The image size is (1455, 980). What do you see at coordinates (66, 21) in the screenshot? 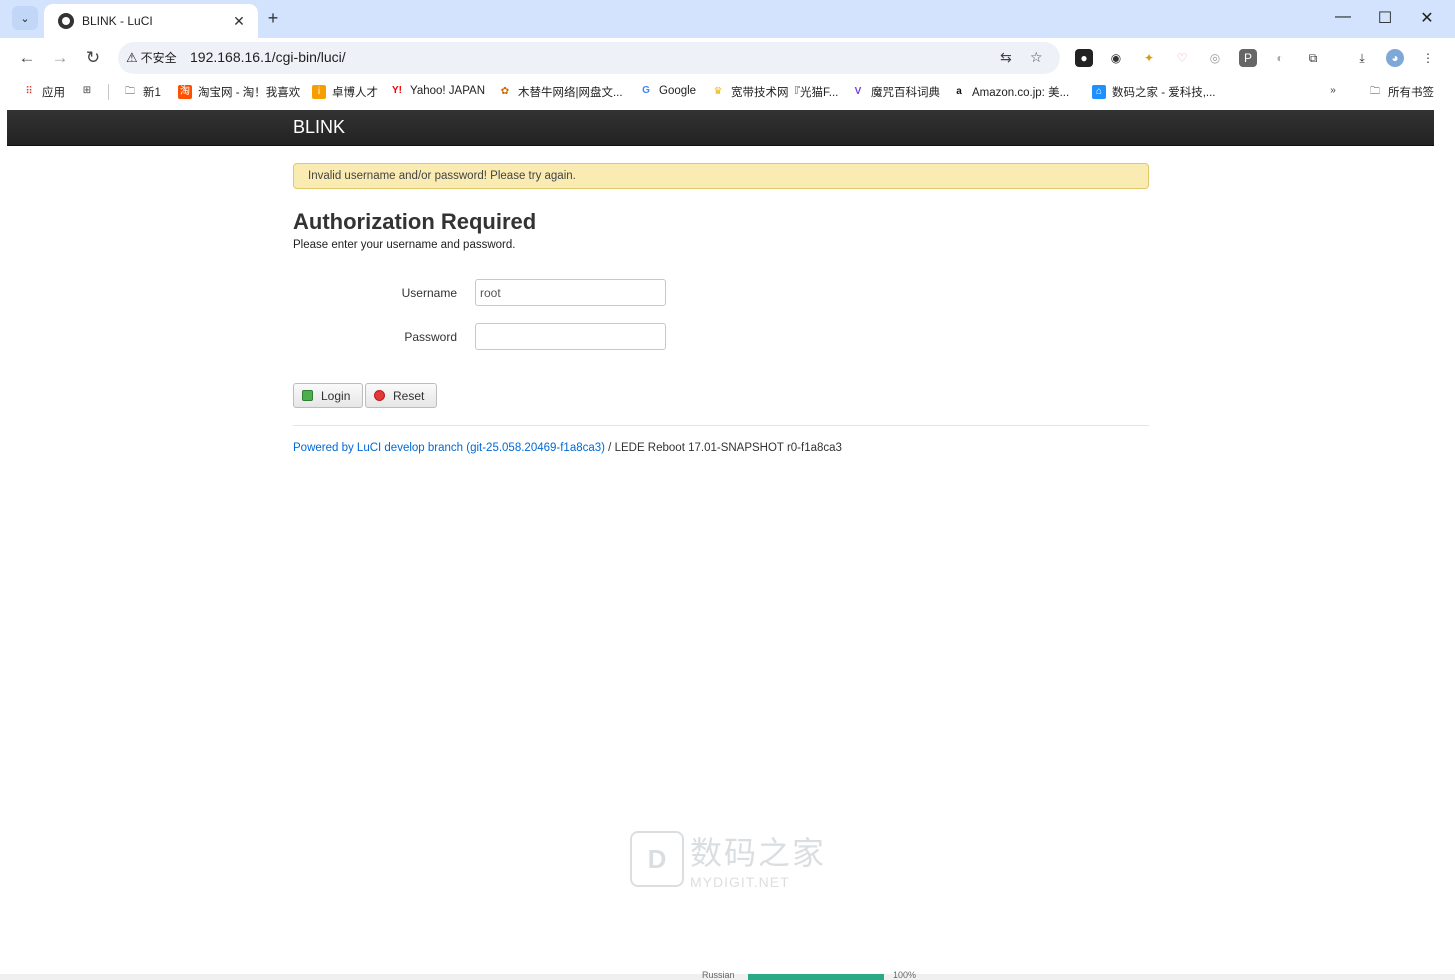
I see `site-favicon-icon` at bounding box center [66, 21].